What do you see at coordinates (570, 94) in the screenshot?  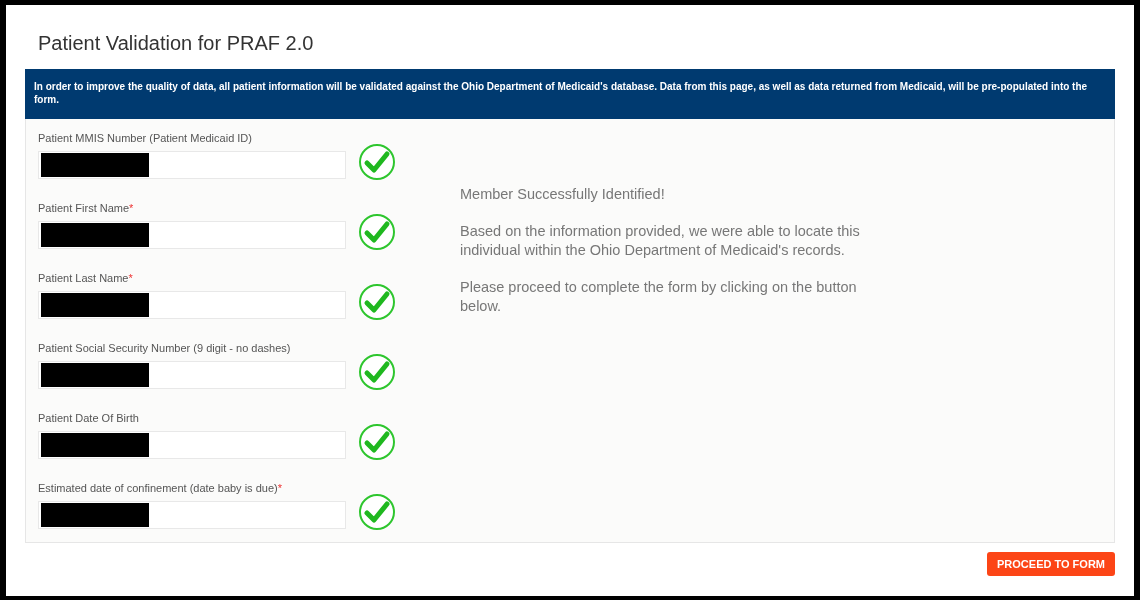 I see `info-banner: In order to improve the quality of data, all patient information will be validated against the Ohio Department of Medicaid's database. Data from this page, as well as data returned from Medicaid, will be pre-populated into the form.` at bounding box center [570, 94].